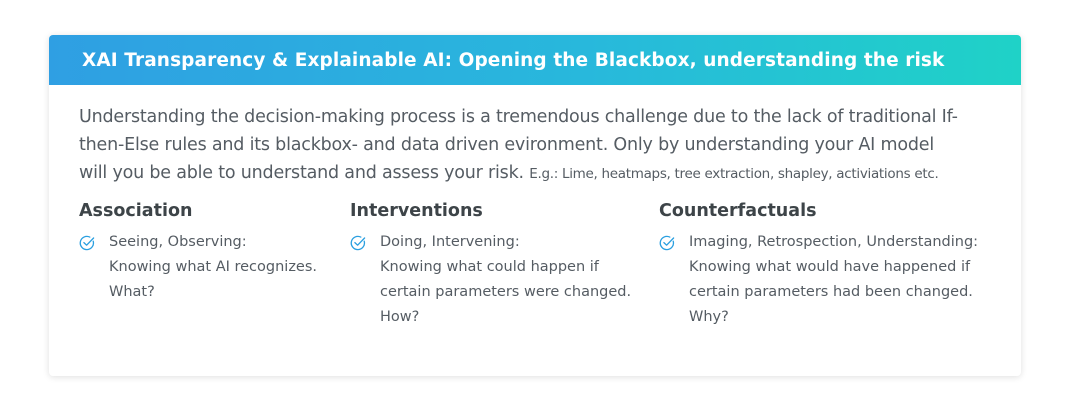 The width and height of the screenshot is (1070, 400). What do you see at coordinates (136, 211) in the screenshot?
I see `column-title: Association` at bounding box center [136, 211].